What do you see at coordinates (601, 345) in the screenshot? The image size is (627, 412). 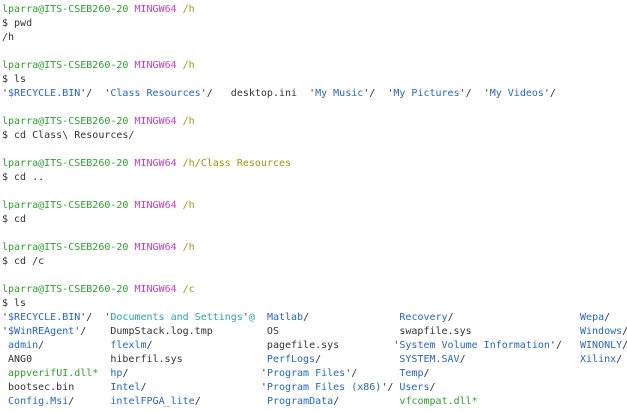 I see `terminal-text-segment: WINONLY` at bounding box center [601, 345].